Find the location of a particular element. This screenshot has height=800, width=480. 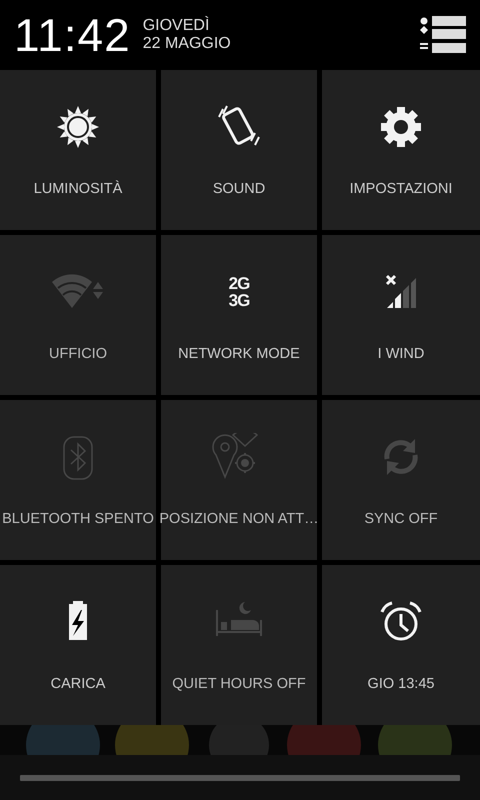

quick-setting-tile: SOUND is located at coordinates (239, 150).